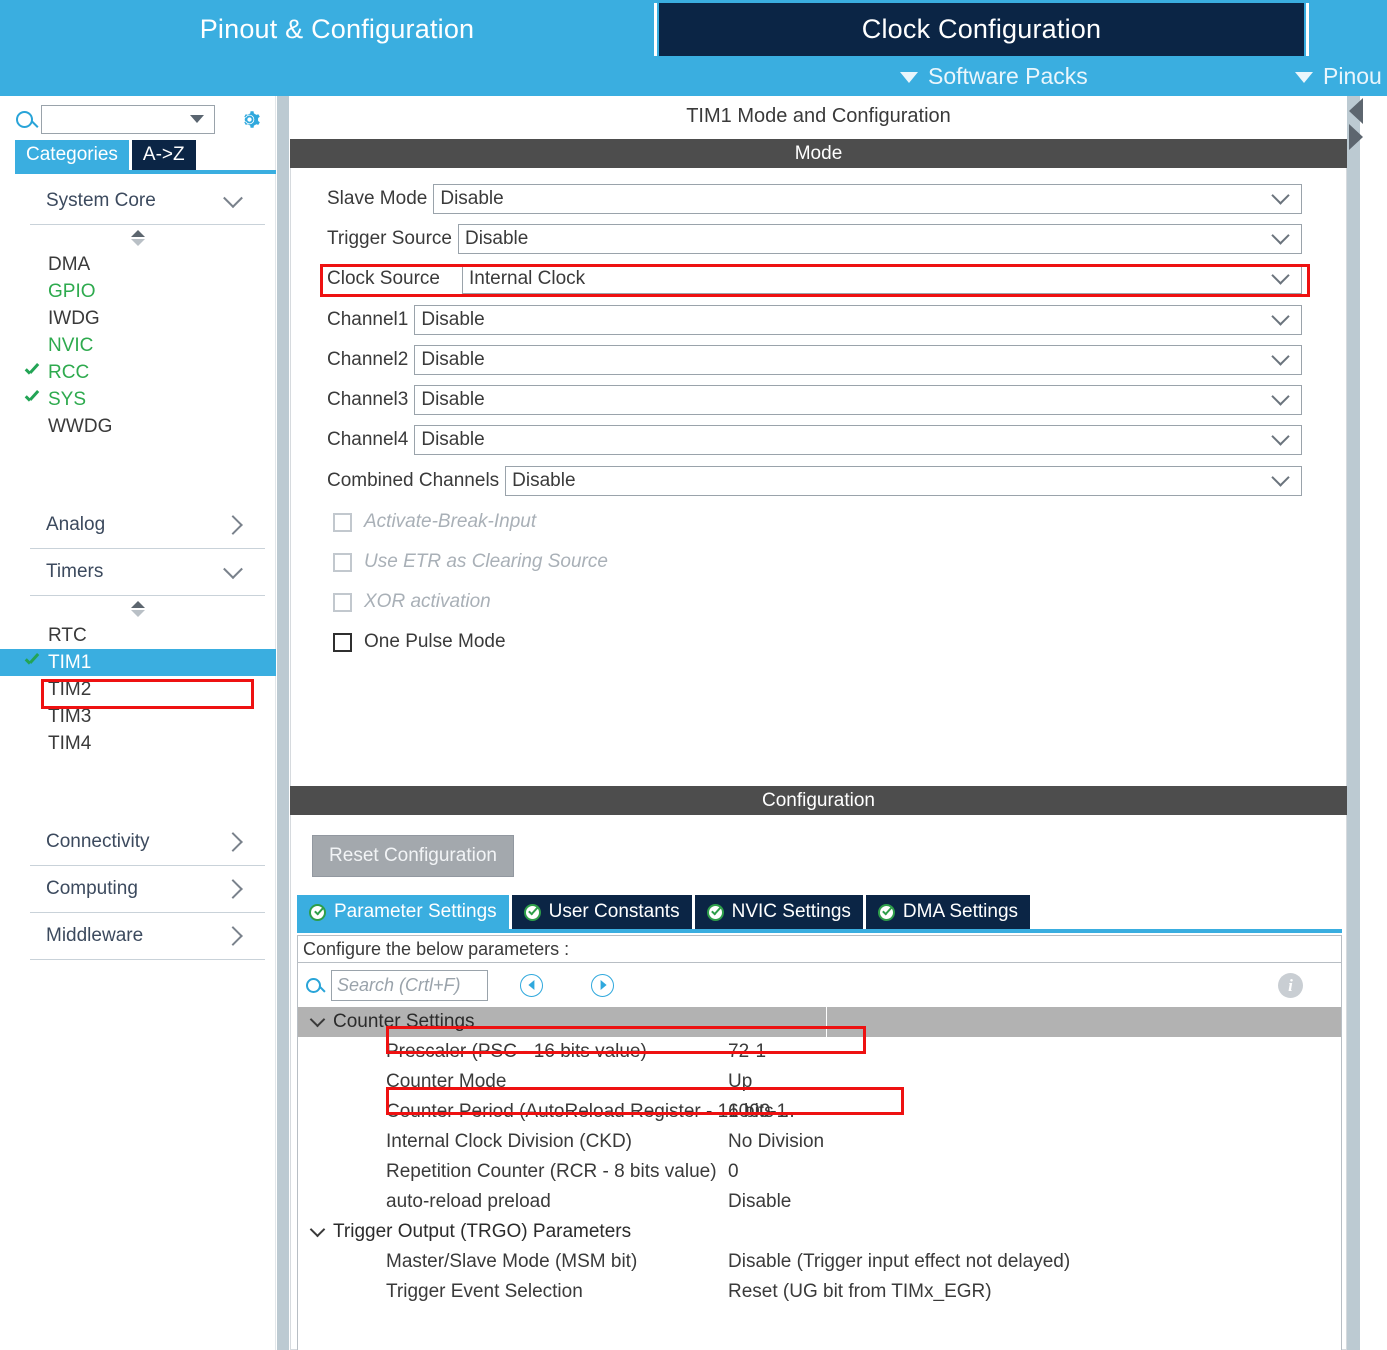  Describe the element at coordinates (819, 931) in the screenshot. I see `configuration-tab-underline` at that location.